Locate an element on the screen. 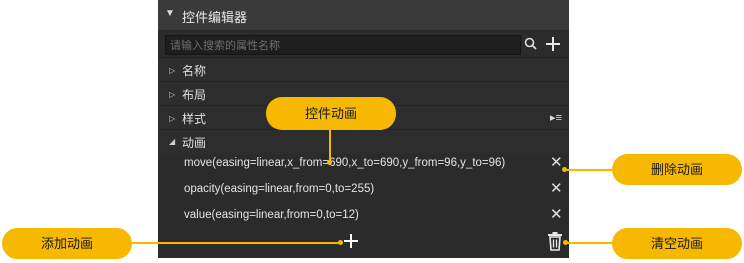 The width and height of the screenshot is (744, 263). trash-icon is located at coordinates (555, 241).